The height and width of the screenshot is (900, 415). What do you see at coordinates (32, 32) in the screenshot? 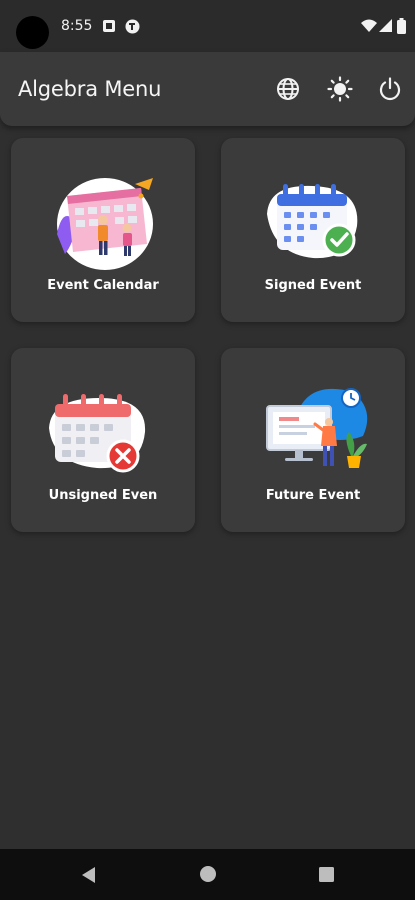
I see `camera-cutout` at bounding box center [32, 32].